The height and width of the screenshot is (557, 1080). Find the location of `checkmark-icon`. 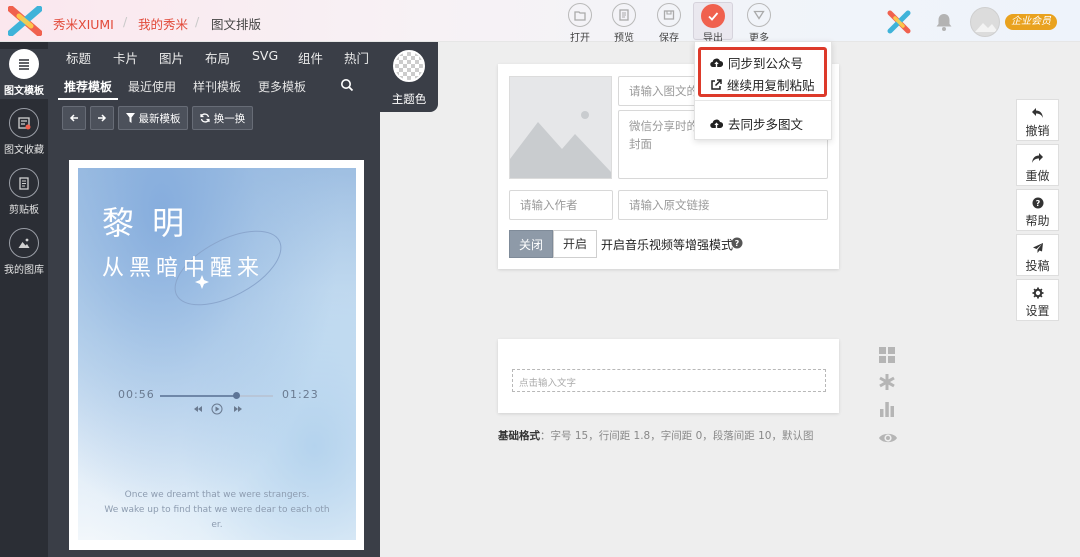

checkmark-icon is located at coordinates (713, 16).